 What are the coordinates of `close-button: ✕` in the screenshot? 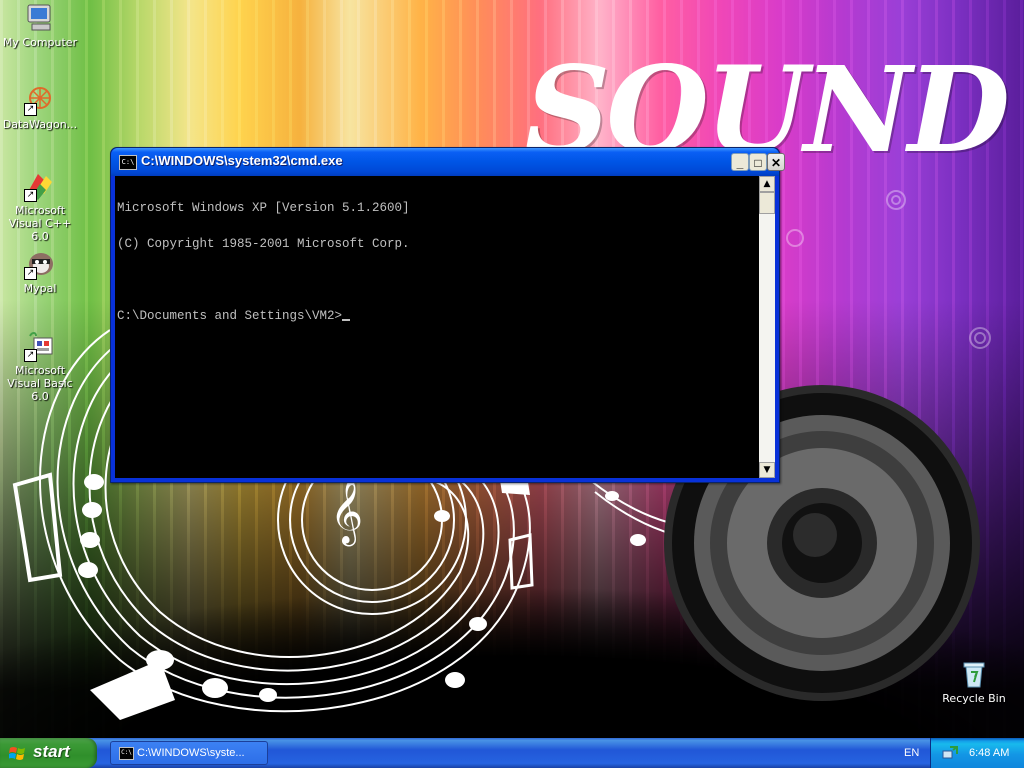 It's located at (776, 162).